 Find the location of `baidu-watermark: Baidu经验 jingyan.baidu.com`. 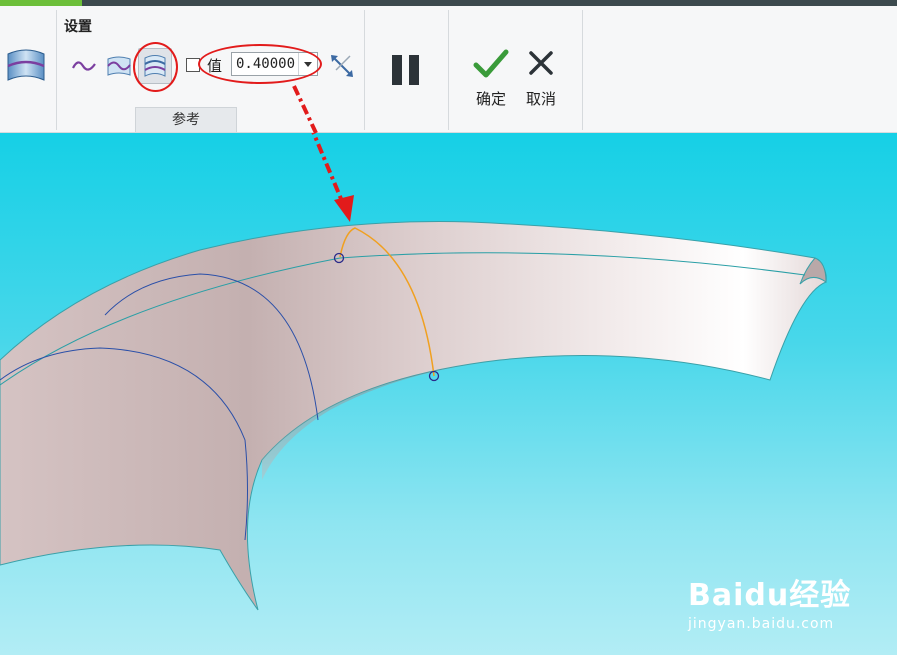

baidu-watermark: Baidu经验 jingyan.baidu.com is located at coordinates (773, 601).